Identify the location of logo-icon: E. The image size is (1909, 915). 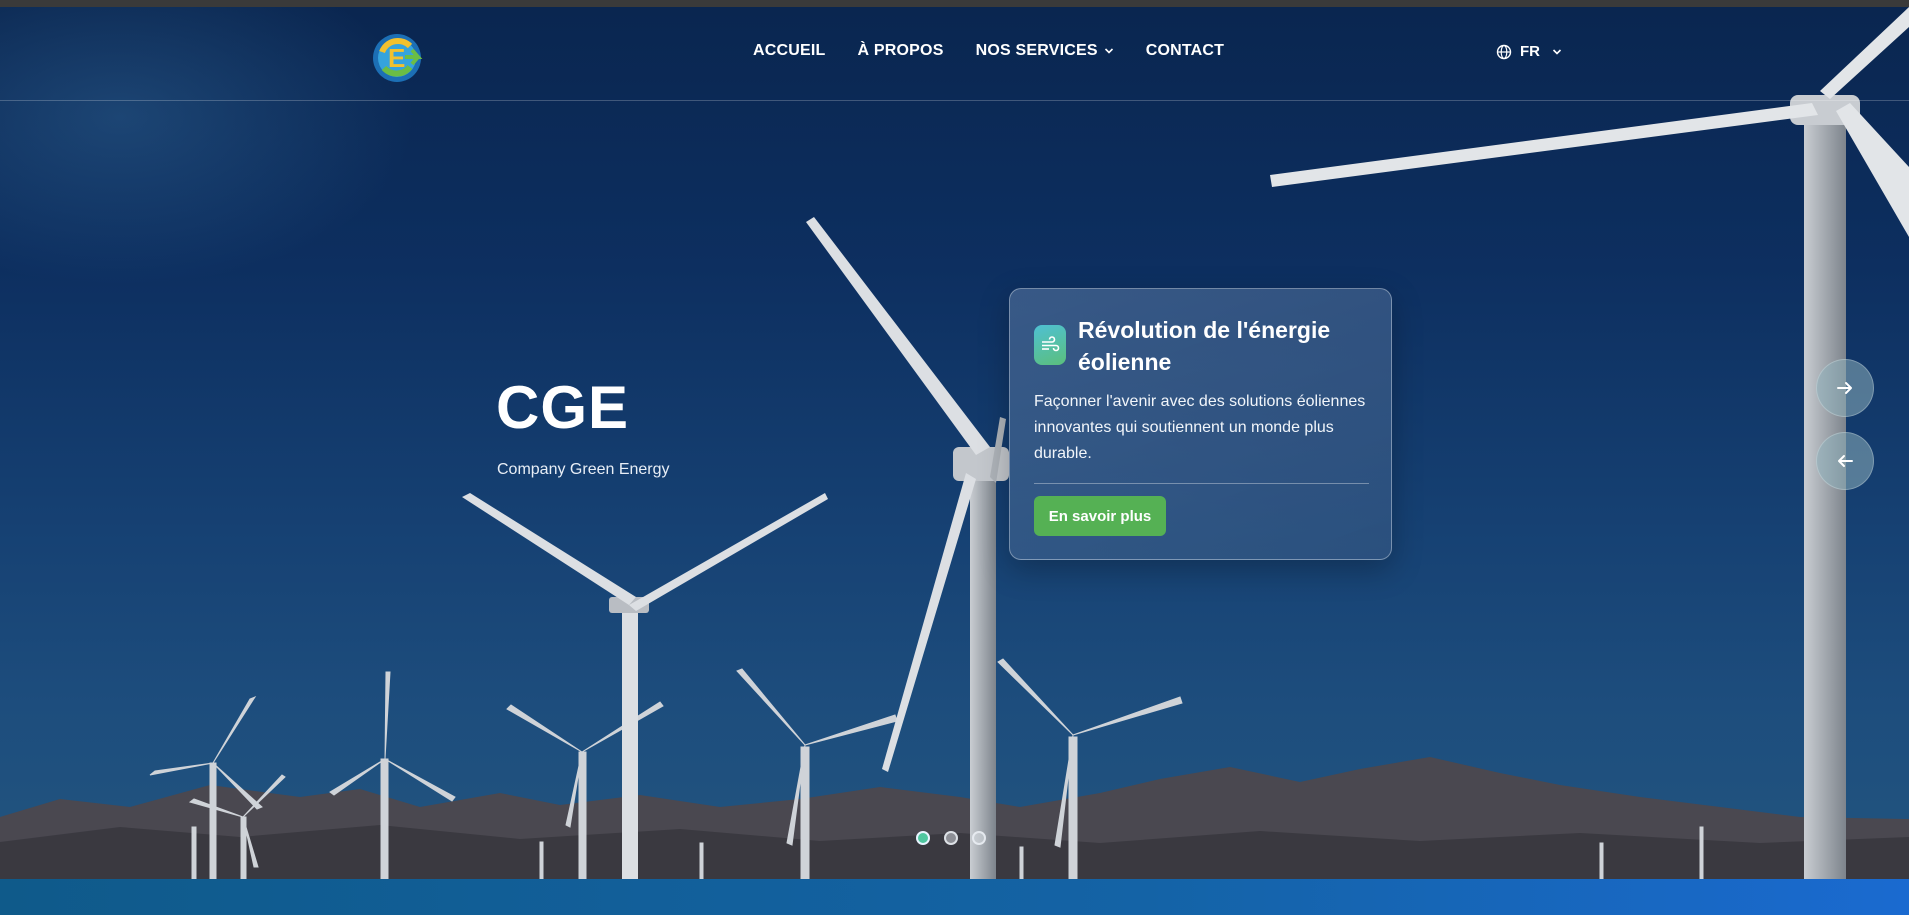
(397, 58).